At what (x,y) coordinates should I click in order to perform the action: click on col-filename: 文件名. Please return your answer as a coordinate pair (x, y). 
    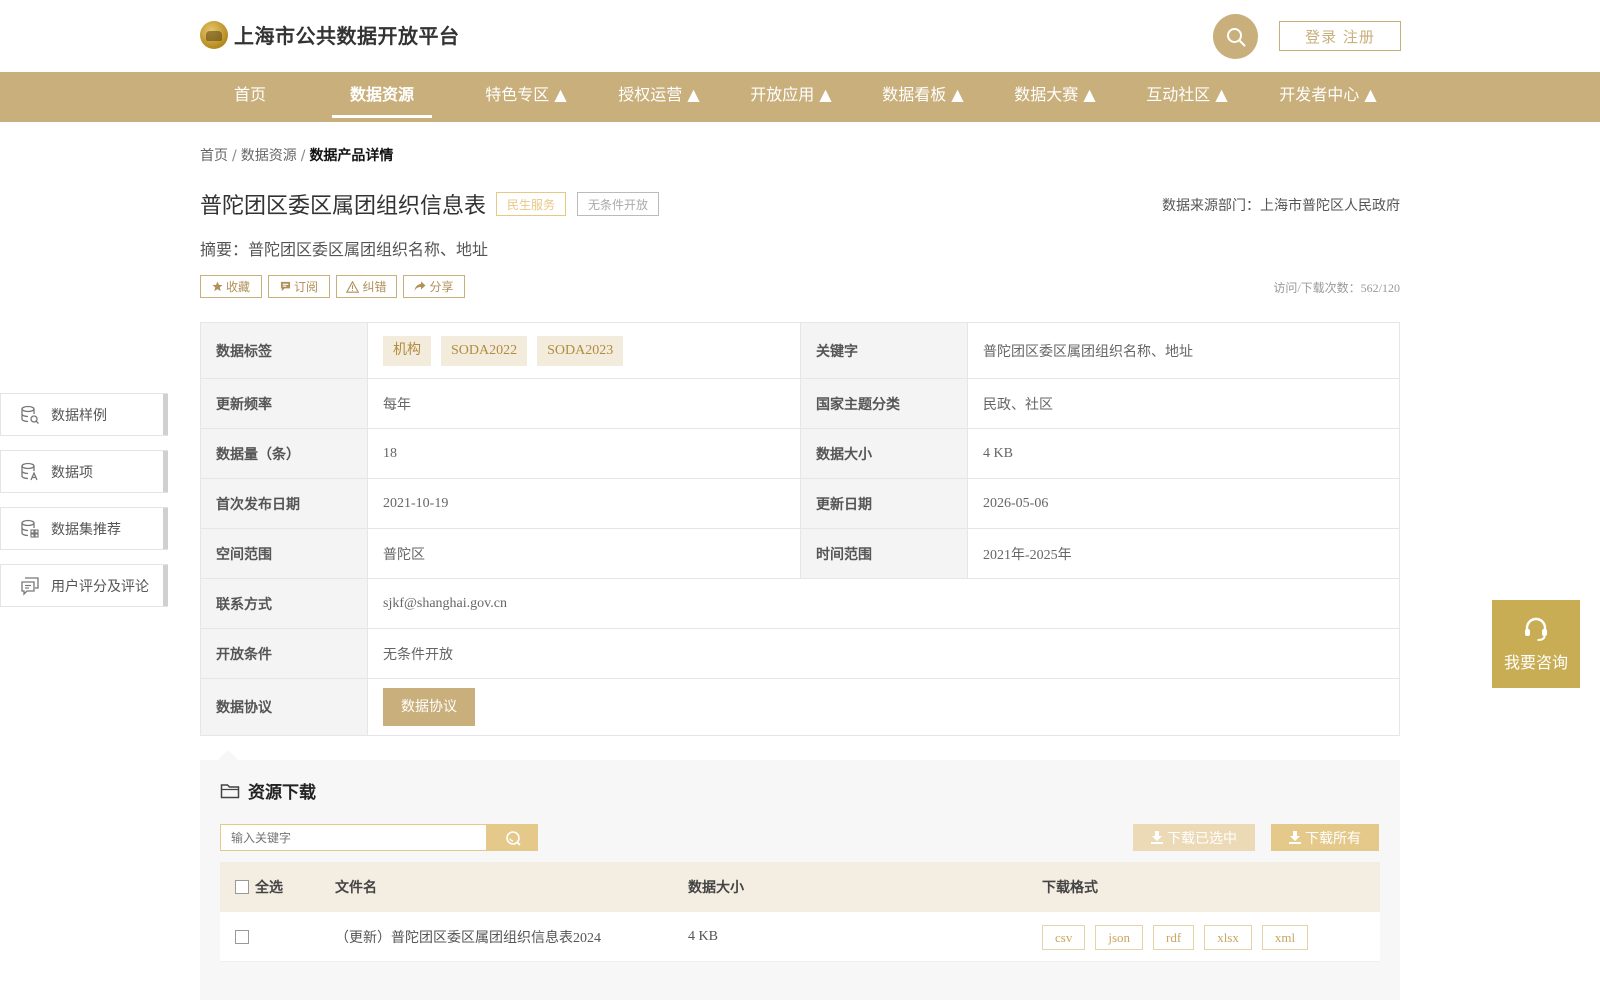
    Looking at the image, I should click on (356, 888).